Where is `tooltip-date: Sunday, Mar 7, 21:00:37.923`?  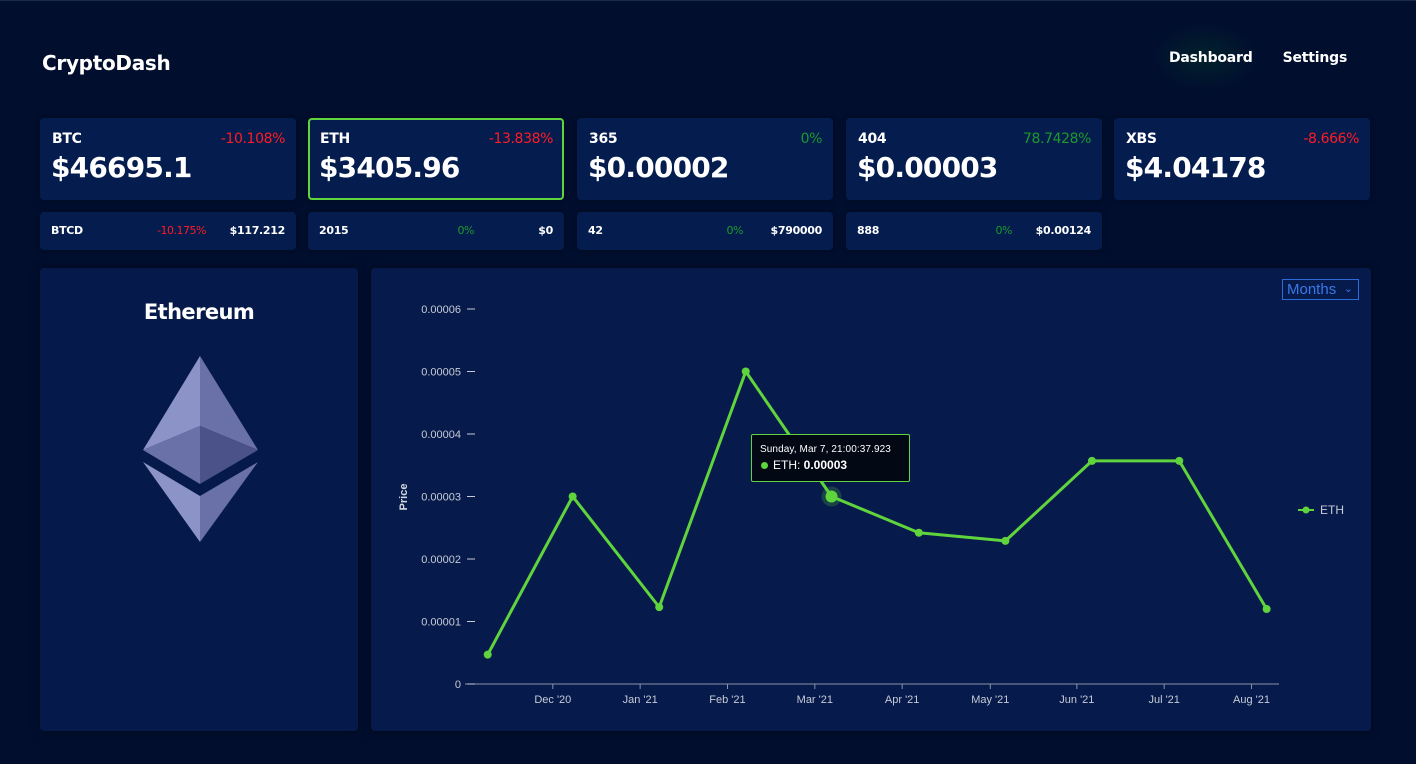 tooltip-date: Sunday, Mar 7, 21:00:37.923 is located at coordinates (825, 449).